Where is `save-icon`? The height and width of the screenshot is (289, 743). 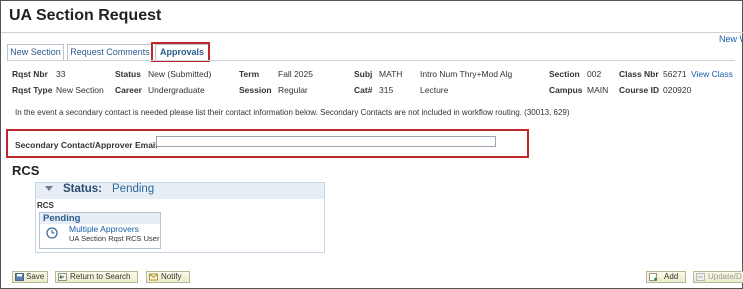
save-icon is located at coordinates (19, 277).